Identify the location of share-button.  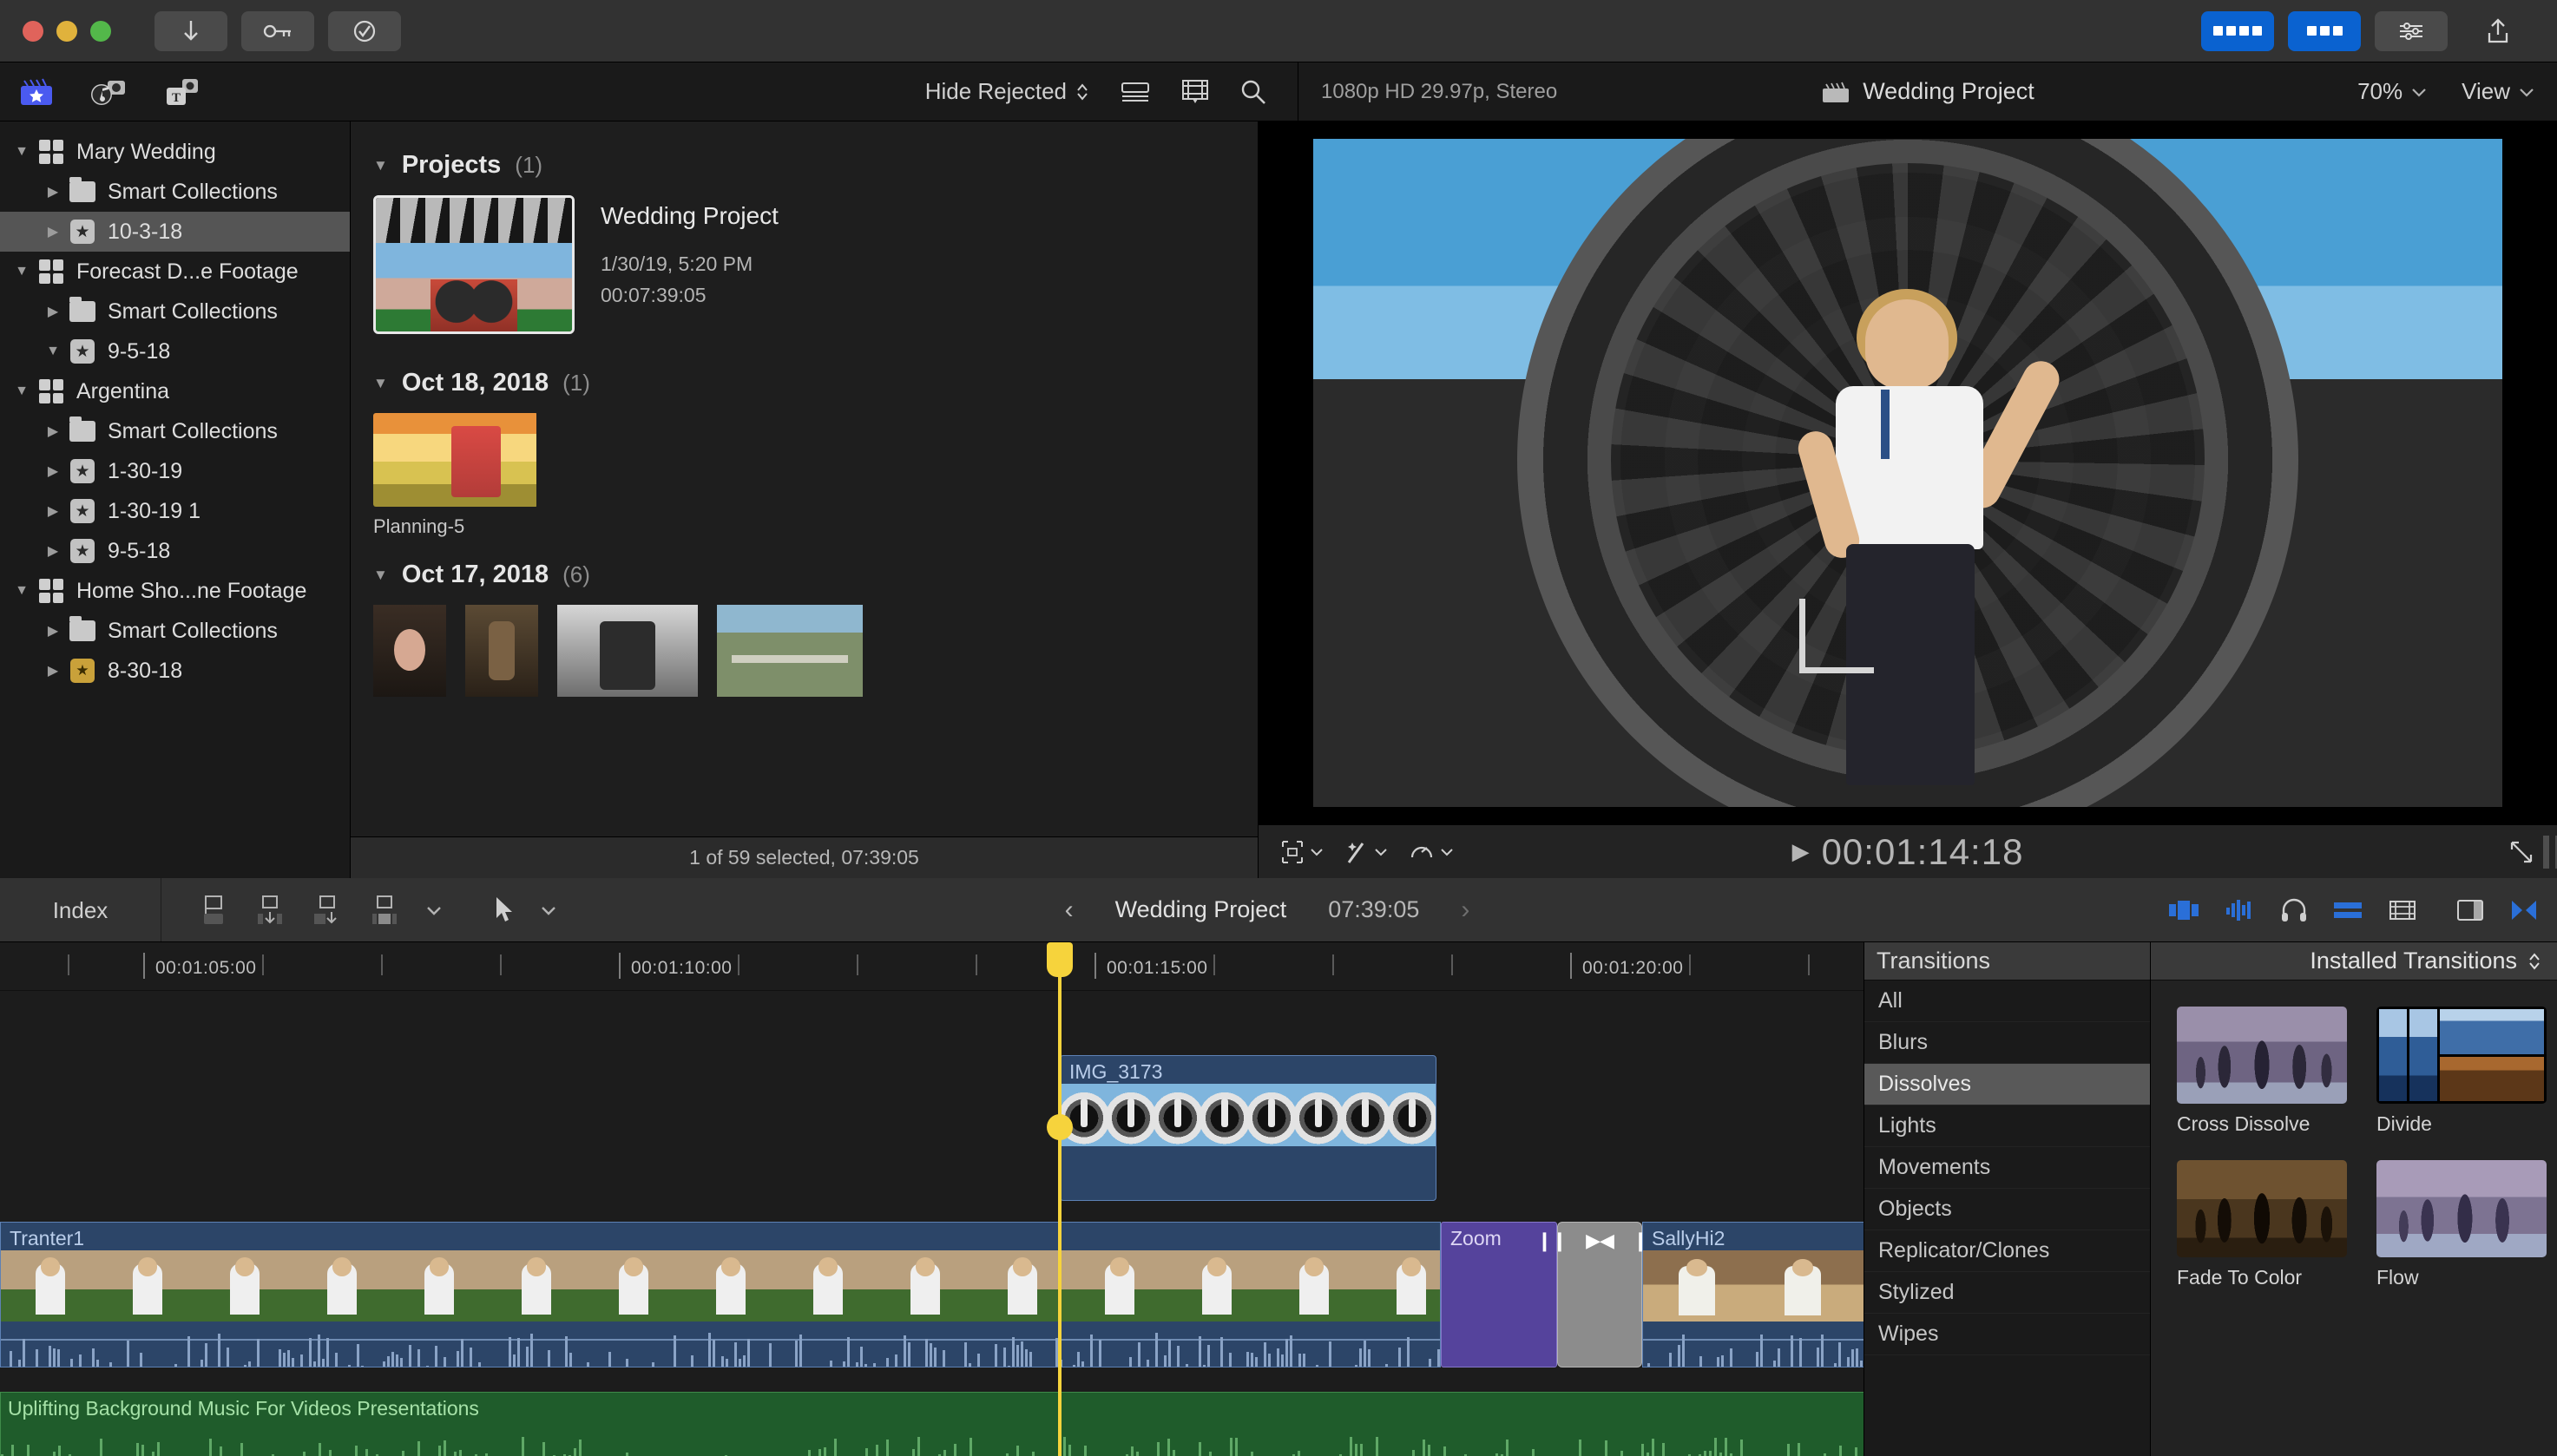
(2498, 31).